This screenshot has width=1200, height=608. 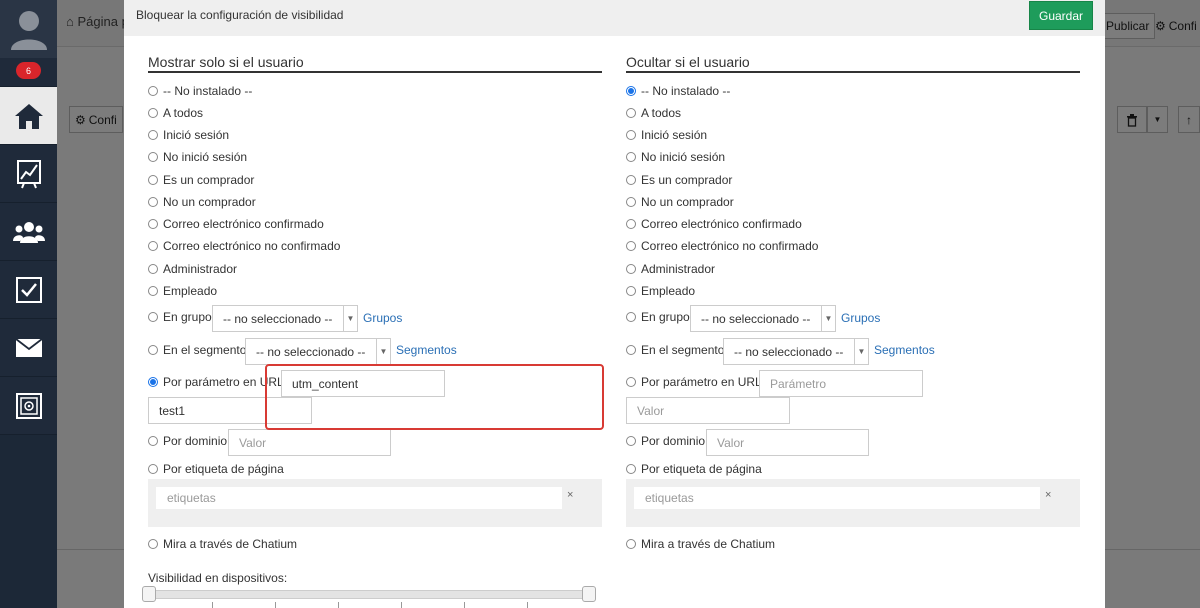 What do you see at coordinates (680, 202) in the screenshot?
I see `right-option-not-buyer: No un comprador` at bounding box center [680, 202].